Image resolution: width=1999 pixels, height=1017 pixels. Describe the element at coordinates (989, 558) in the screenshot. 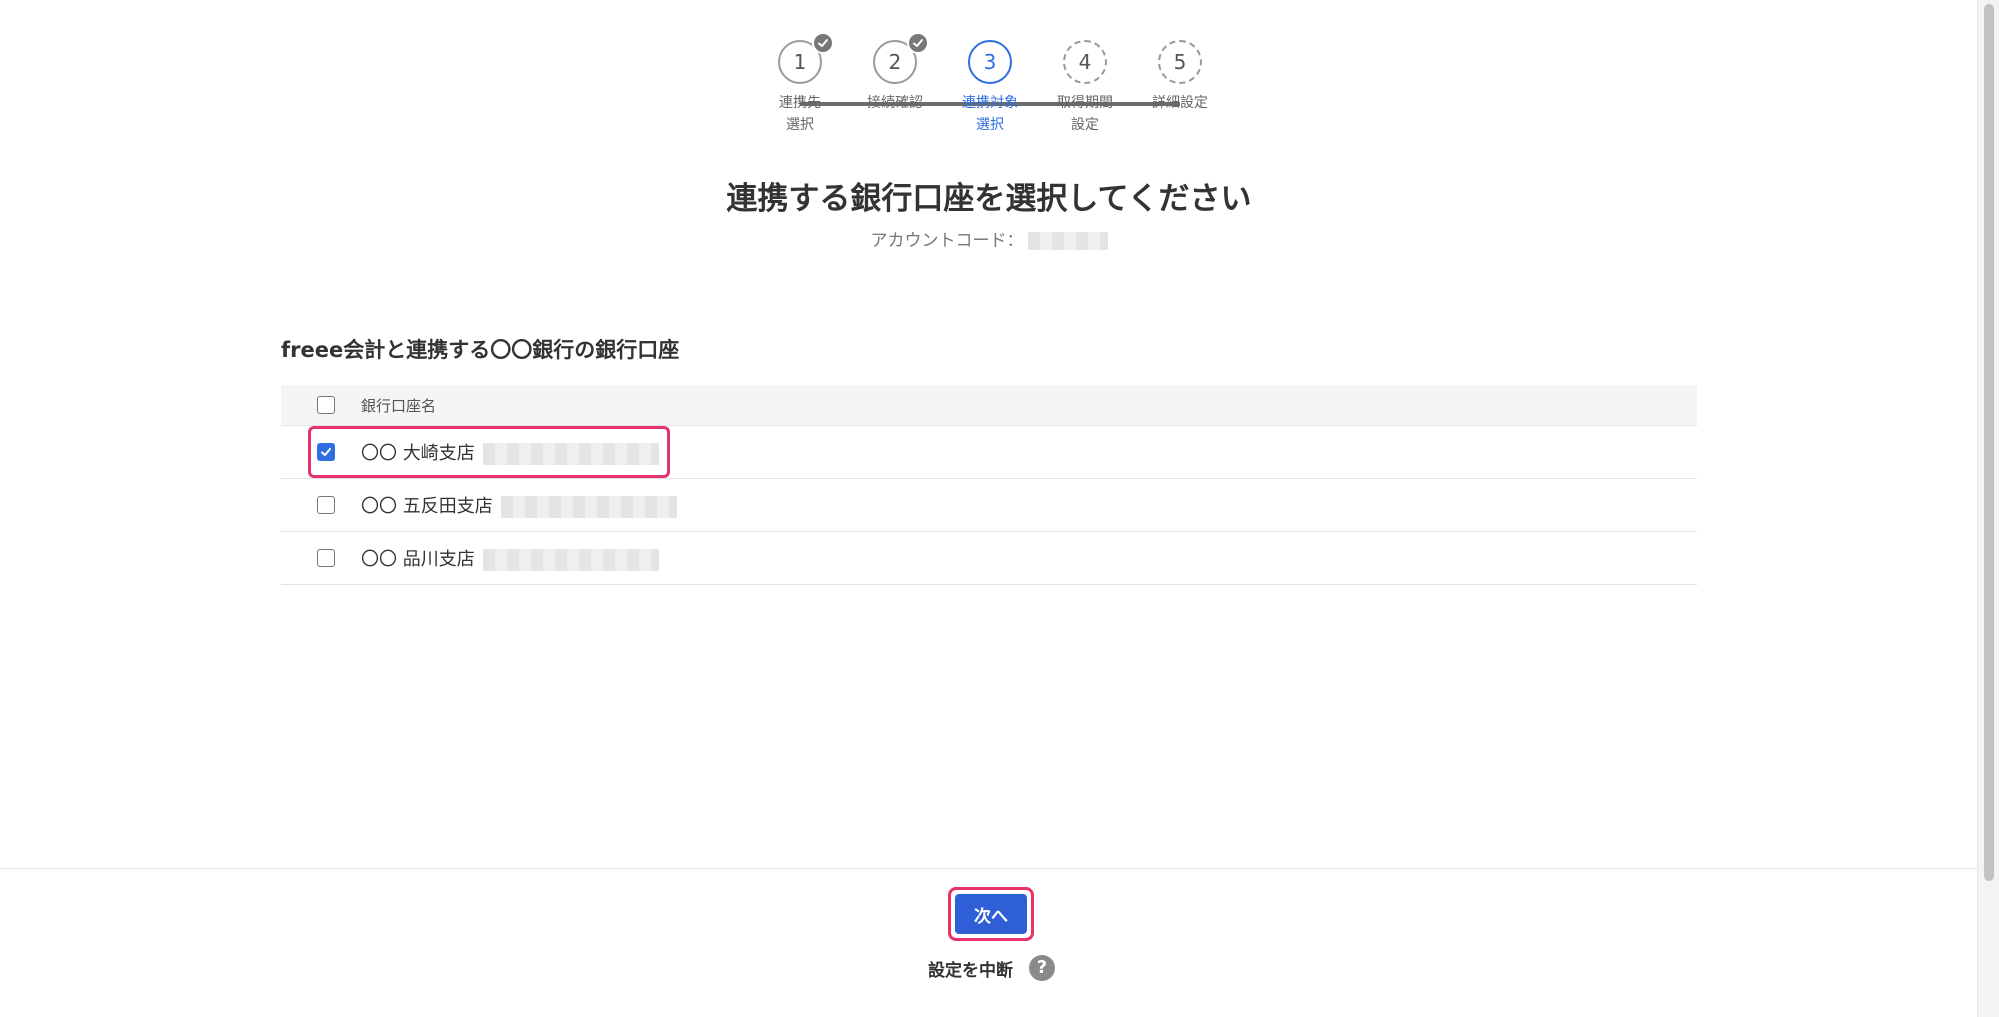

I see `table-row: 〇〇 品川支店` at that location.